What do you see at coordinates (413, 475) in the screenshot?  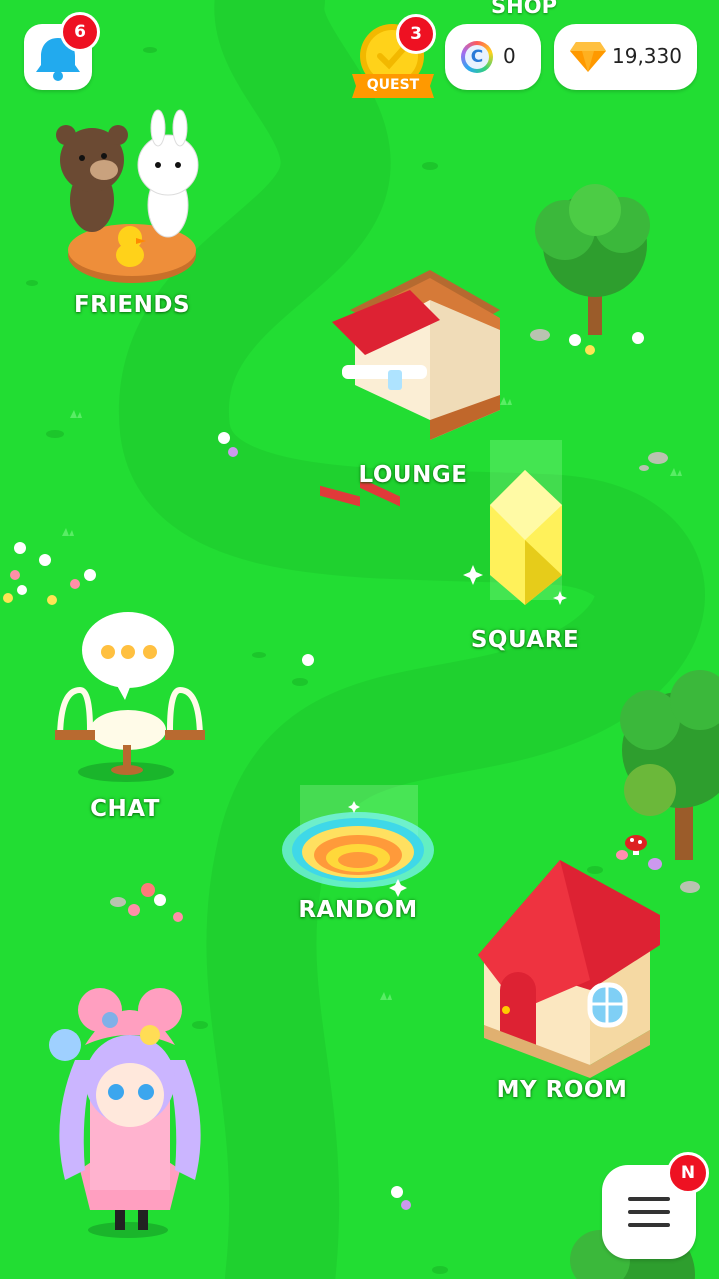 I see `lounge-label: LOUNGE` at bounding box center [413, 475].